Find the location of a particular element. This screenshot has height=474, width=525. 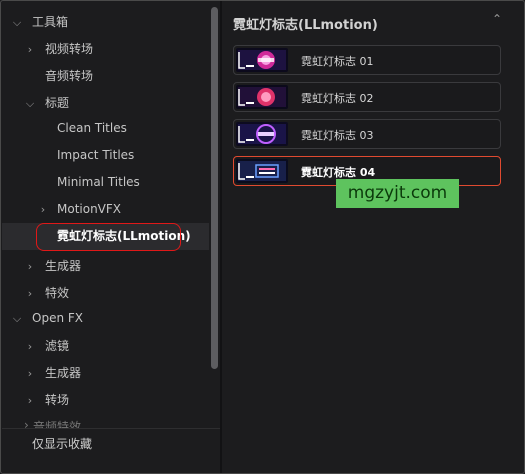

tree-item-motionvfx: › MotionVFX is located at coordinates (105, 209).